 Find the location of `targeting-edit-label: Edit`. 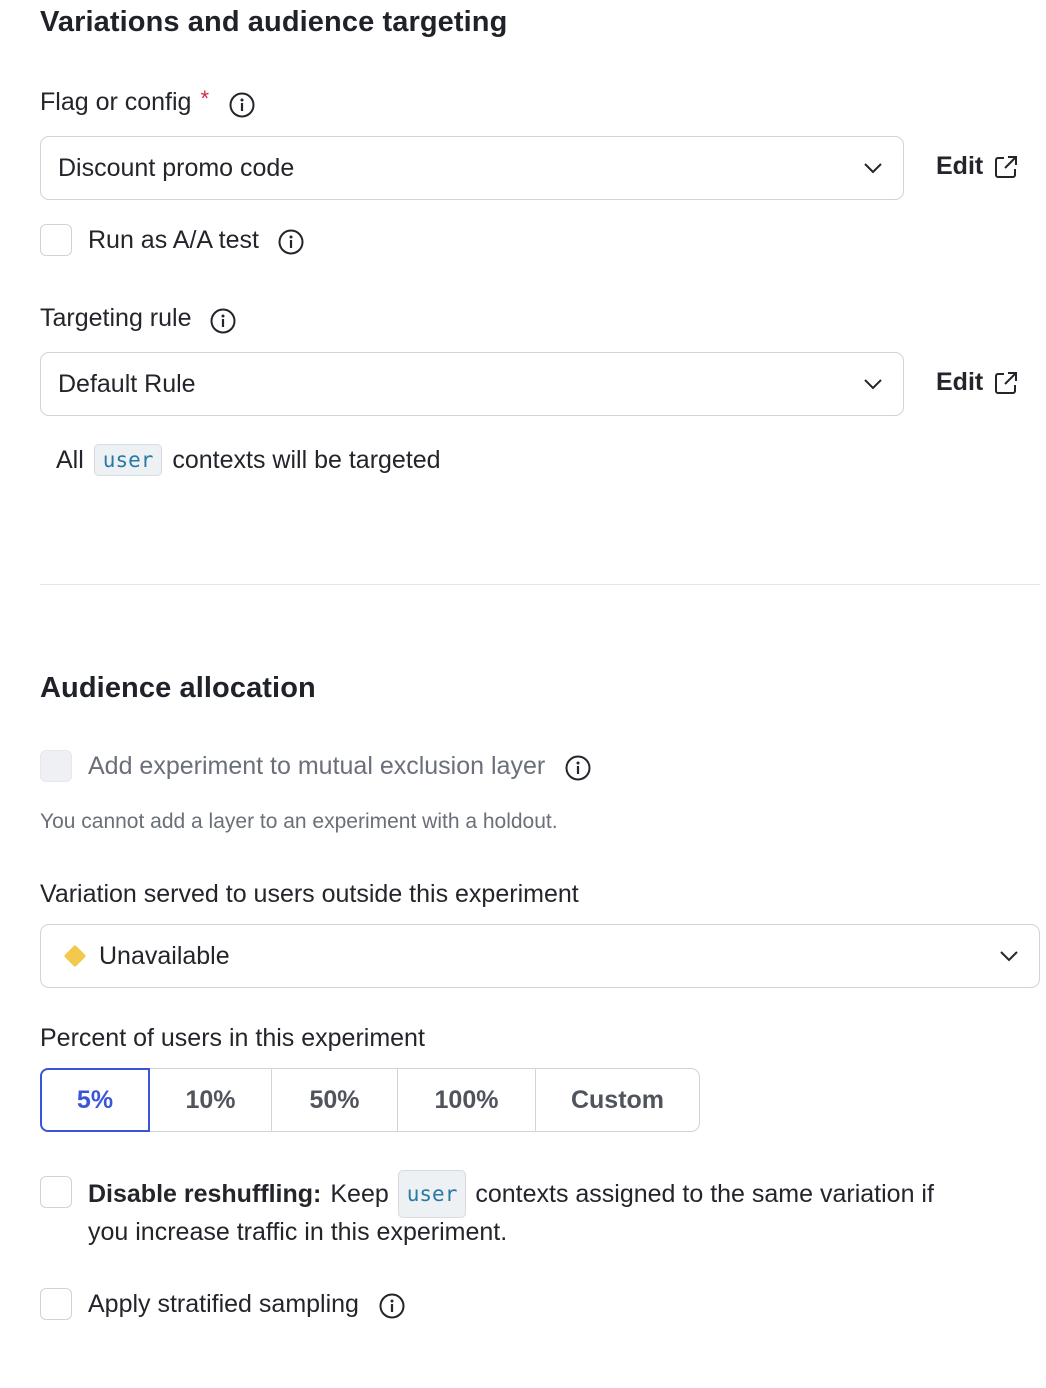

targeting-edit-label: Edit is located at coordinates (960, 382).